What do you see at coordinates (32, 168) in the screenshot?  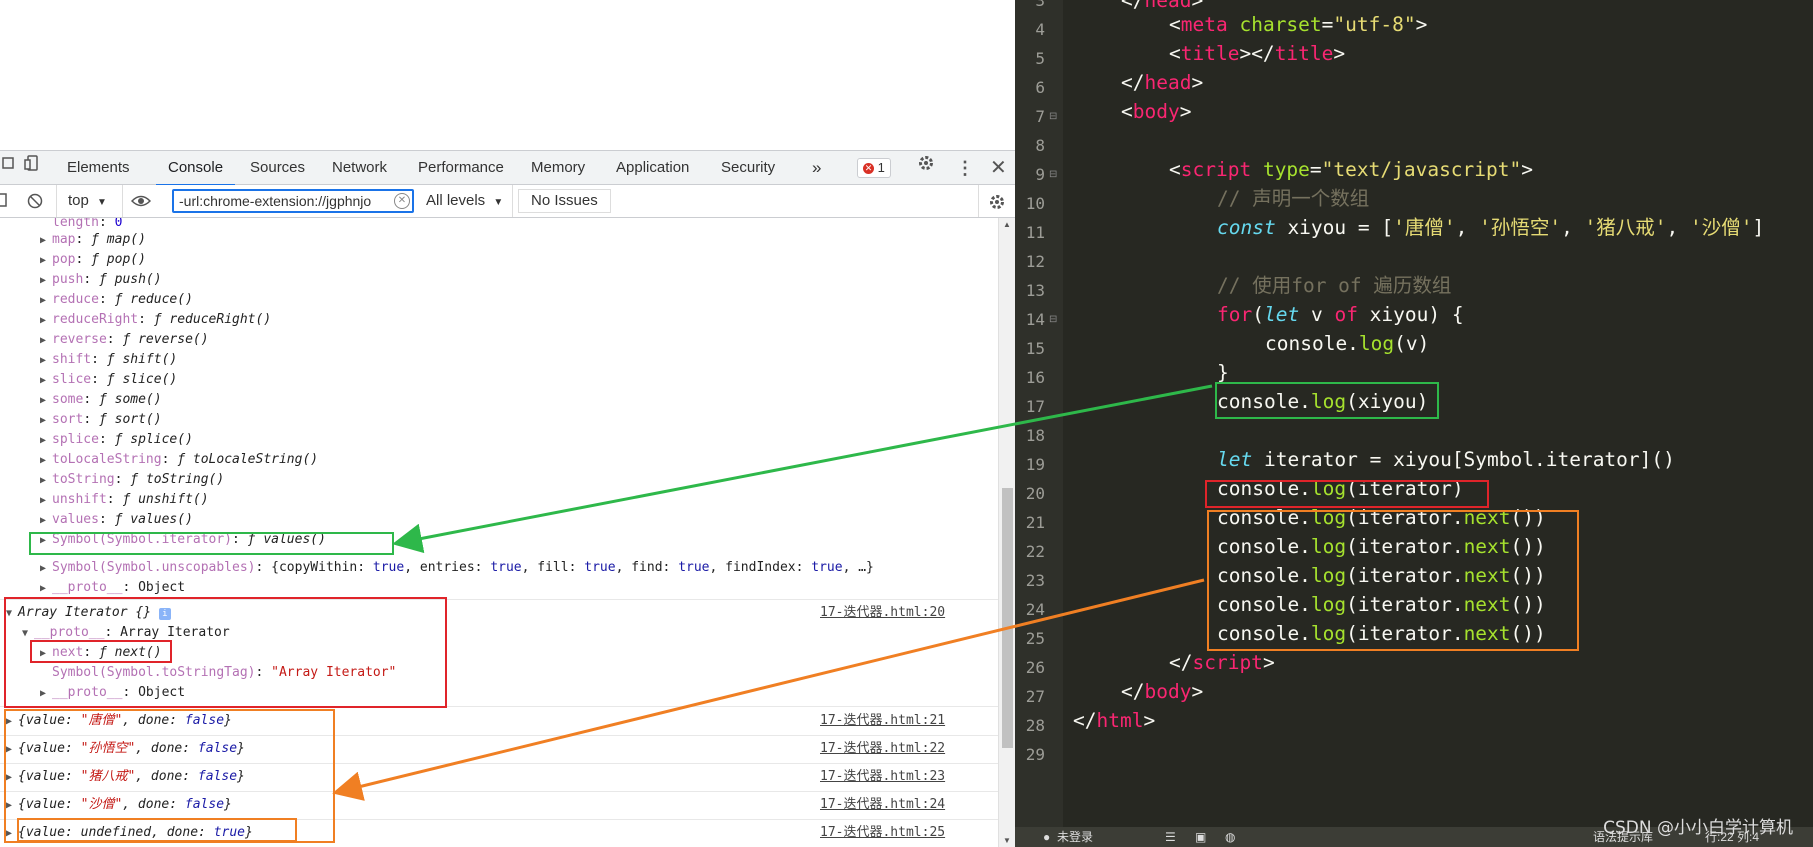 I see `device-toolbar-icon` at bounding box center [32, 168].